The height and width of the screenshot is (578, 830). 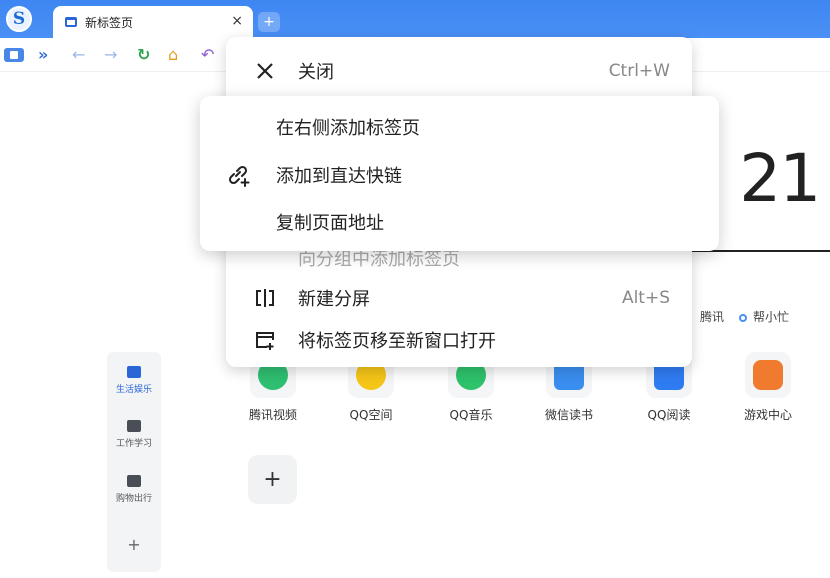 I want to click on submenu-label: 添加到直达快链, so click(x=339, y=176).